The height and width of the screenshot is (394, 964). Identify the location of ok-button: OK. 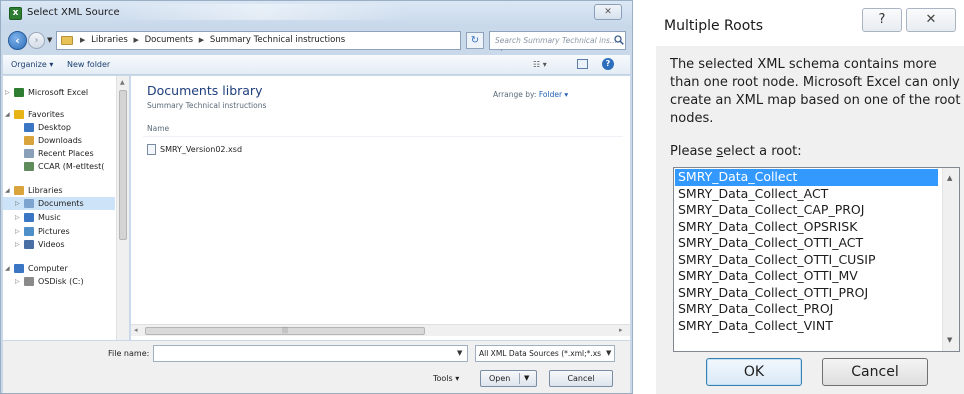
(754, 372).